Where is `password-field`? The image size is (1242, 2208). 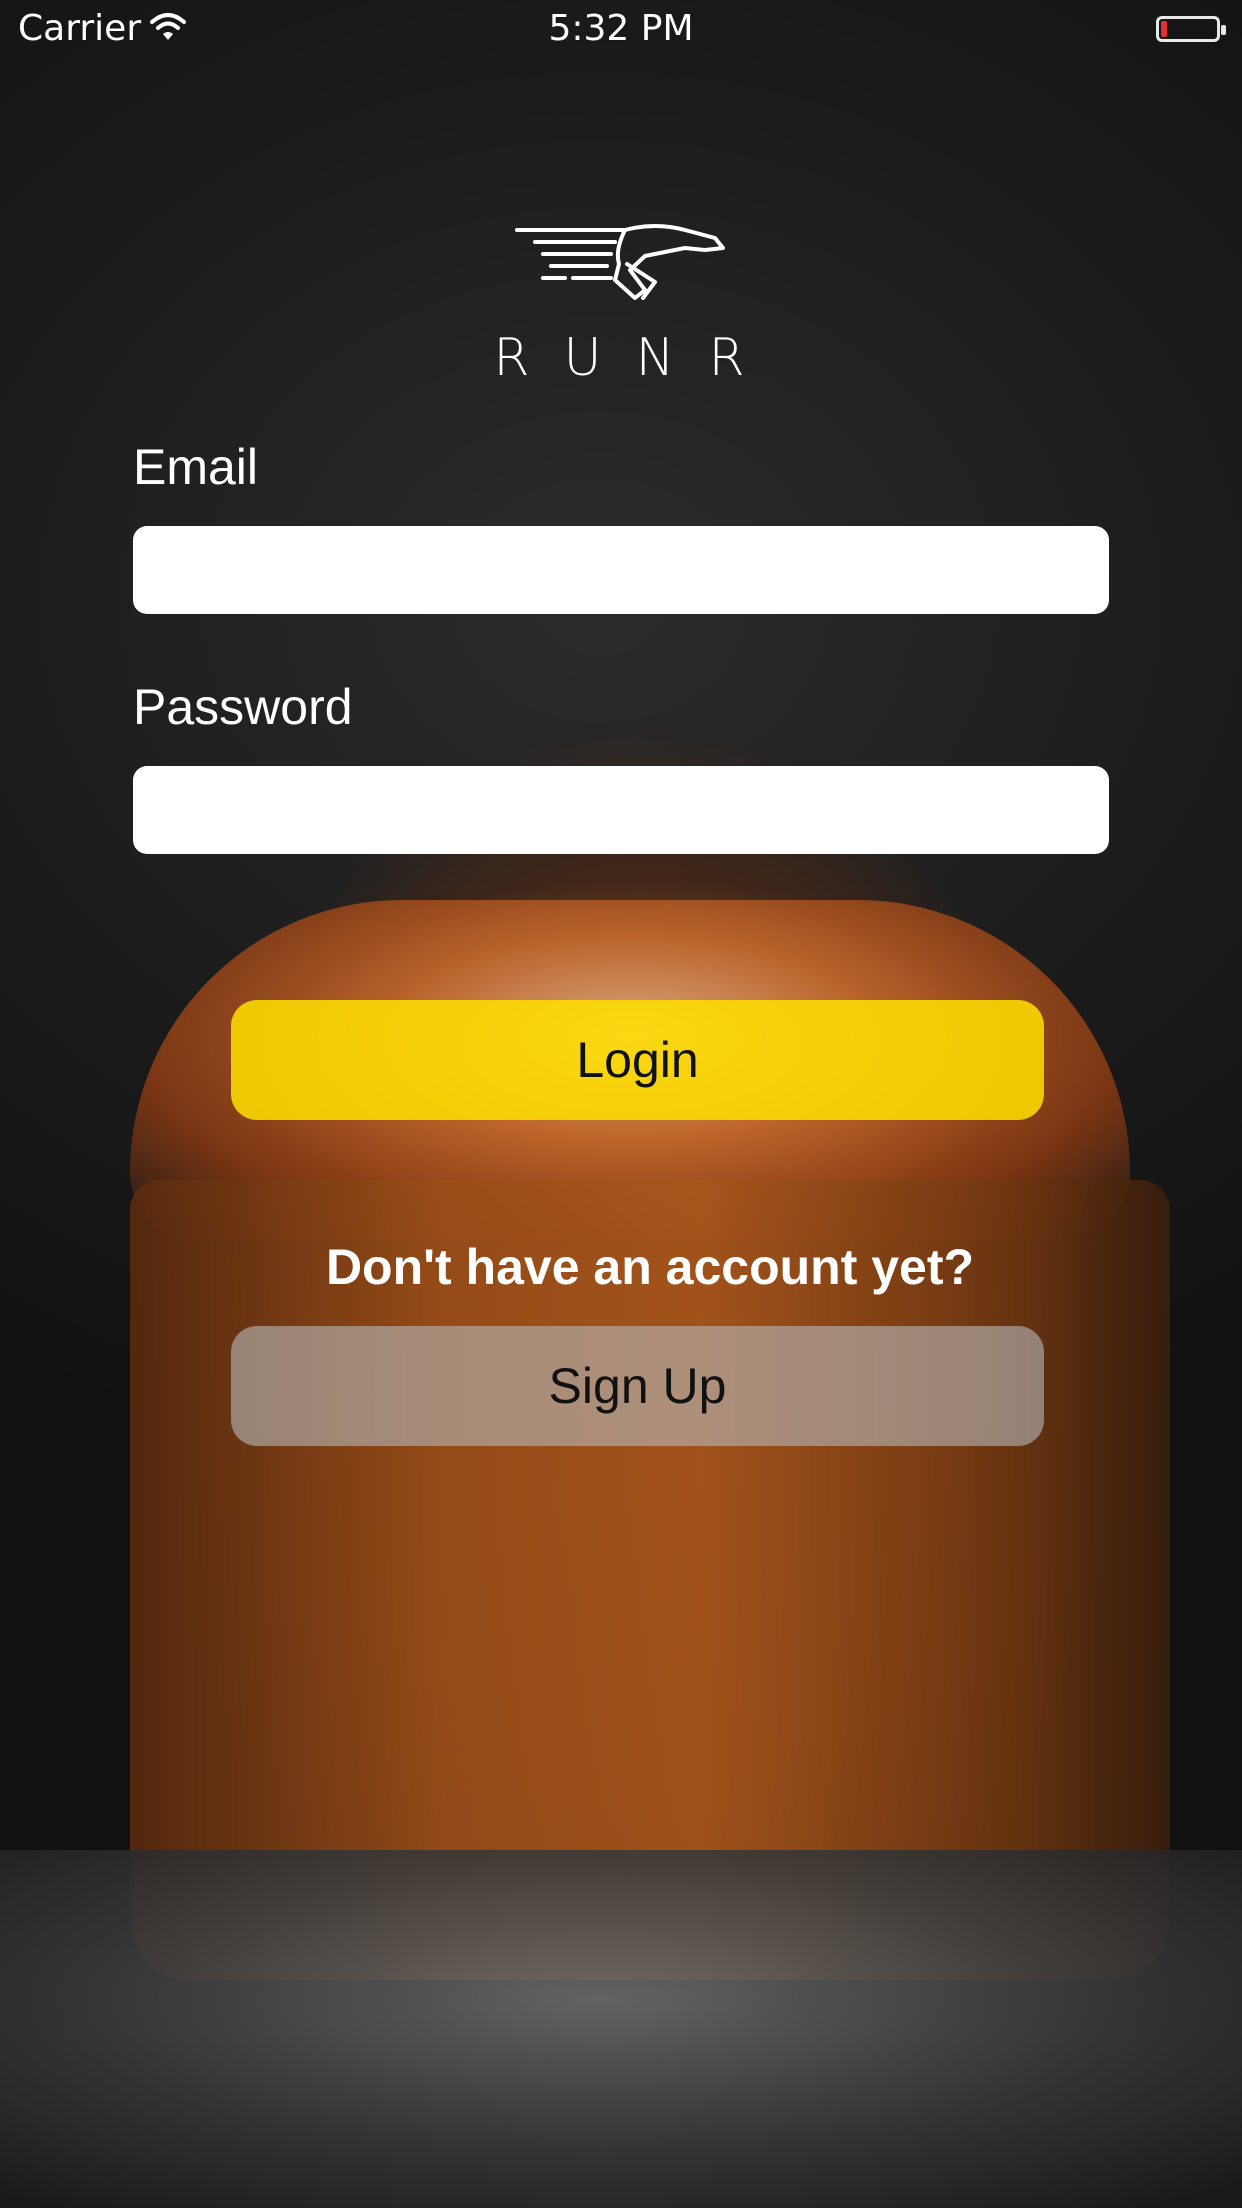 password-field is located at coordinates (621, 810).